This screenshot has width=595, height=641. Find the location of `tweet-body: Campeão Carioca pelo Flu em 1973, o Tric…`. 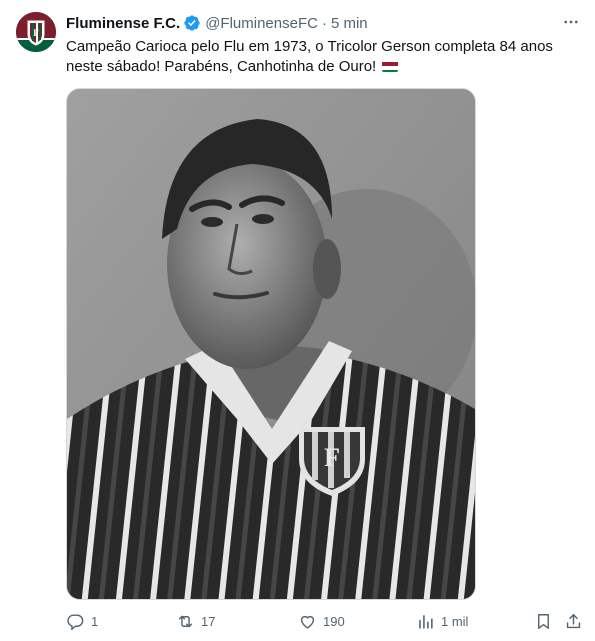

tweet-body: Campeão Carioca pelo Flu em 1973, o Tric… is located at coordinates (309, 56).